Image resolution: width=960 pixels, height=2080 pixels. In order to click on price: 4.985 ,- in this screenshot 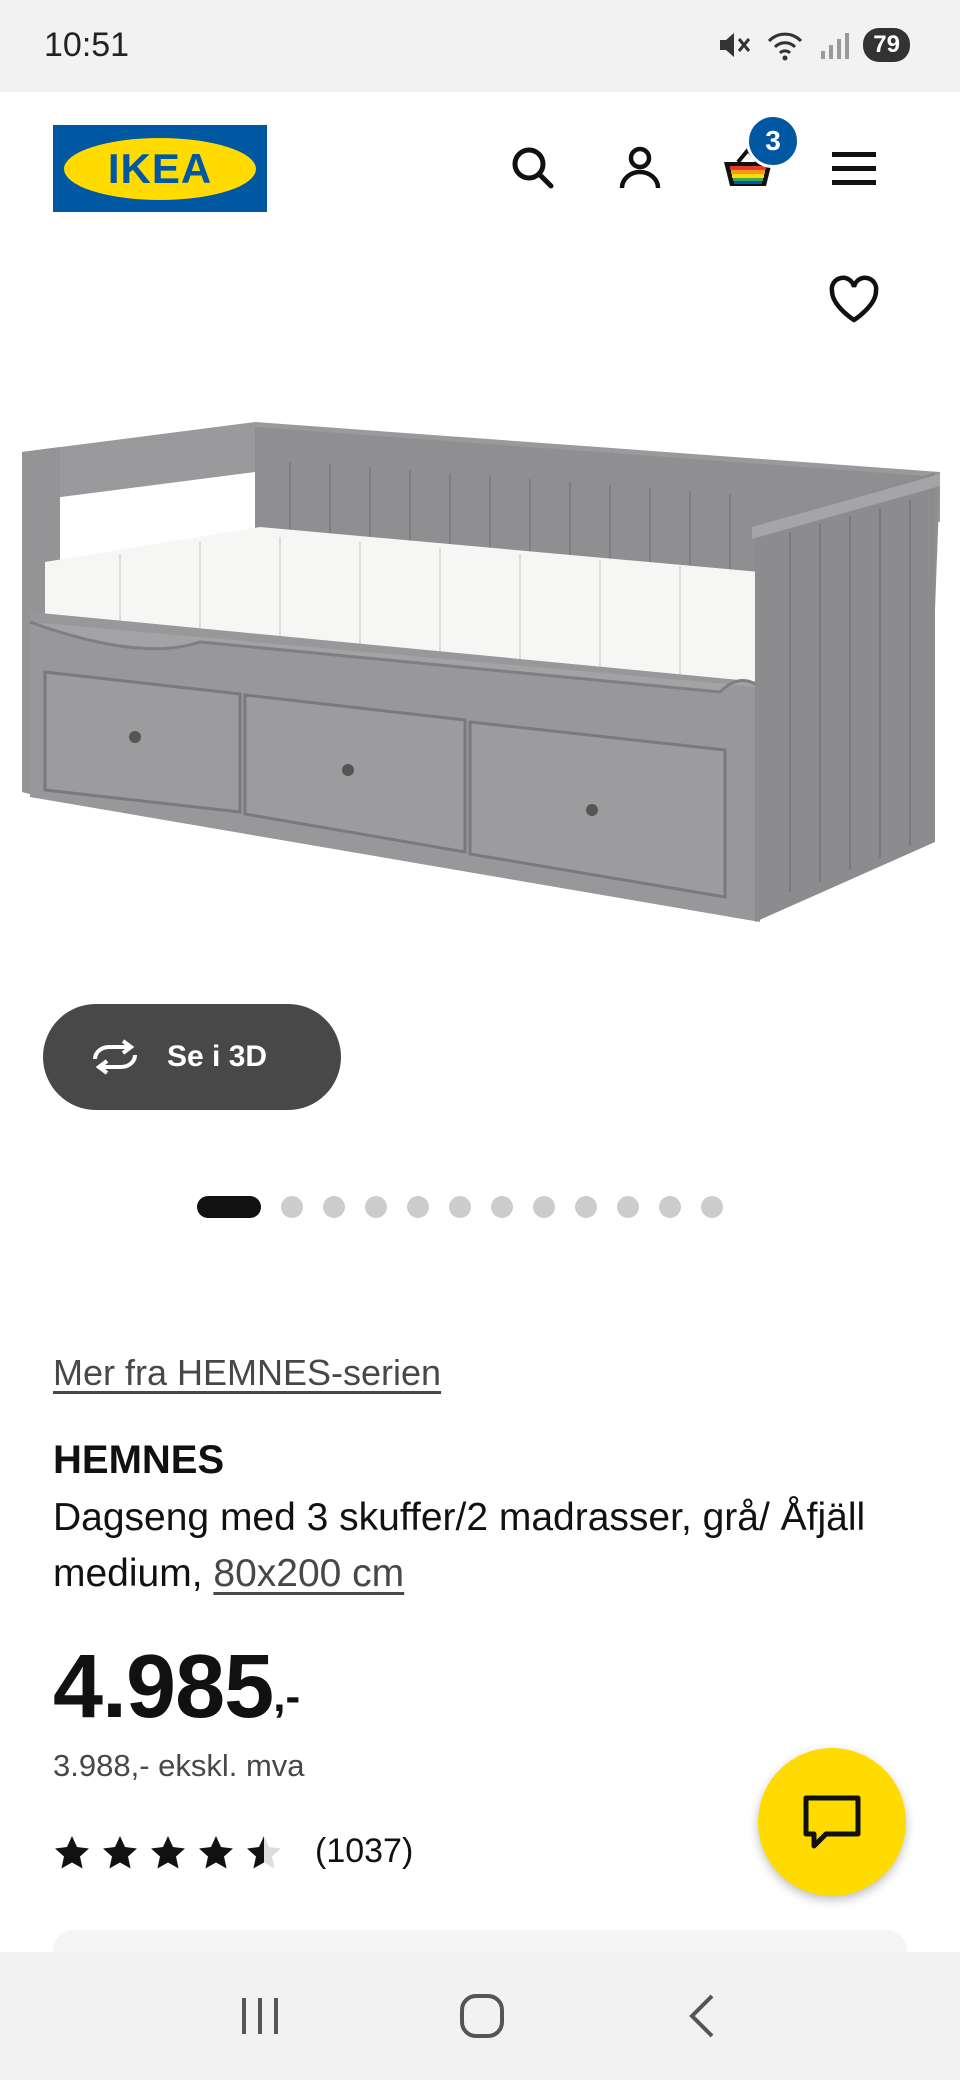, I will do `click(176, 1687)`.